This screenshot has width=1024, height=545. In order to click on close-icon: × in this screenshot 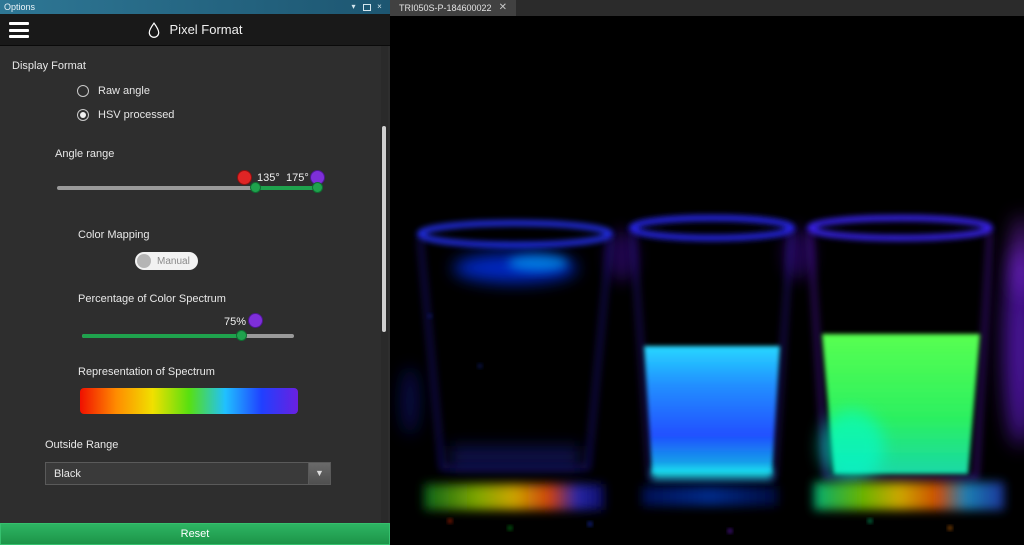, I will do `click(379, 7)`.